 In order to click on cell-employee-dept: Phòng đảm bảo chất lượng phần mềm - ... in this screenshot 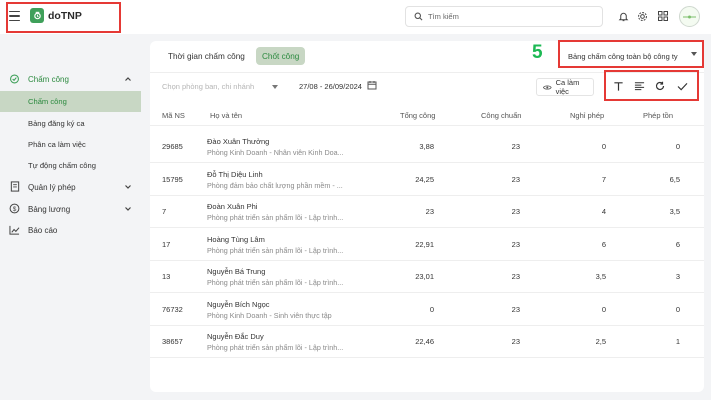, I will do `click(275, 185)`.